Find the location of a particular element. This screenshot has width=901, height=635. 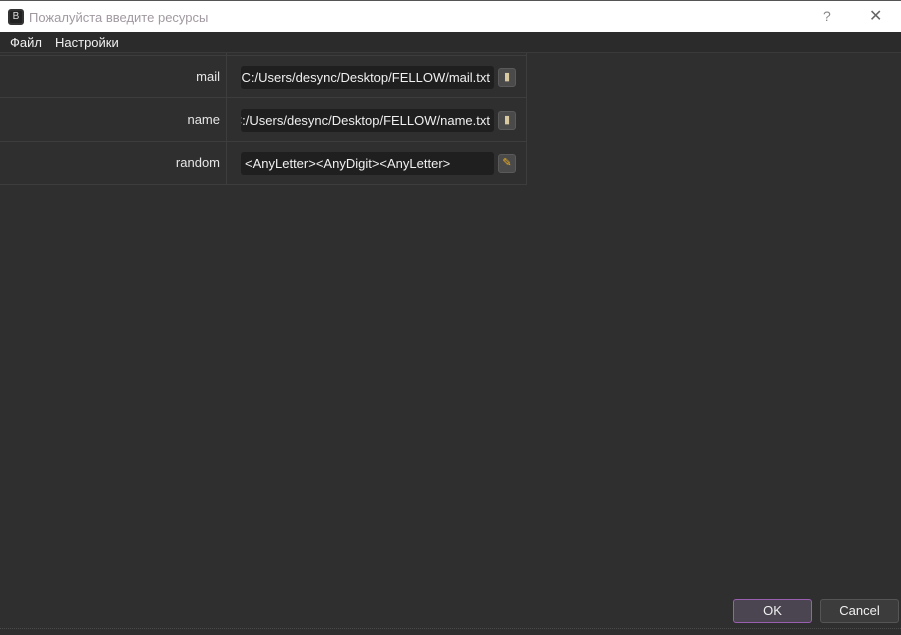

app-icon: B is located at coordinates (16, 17).